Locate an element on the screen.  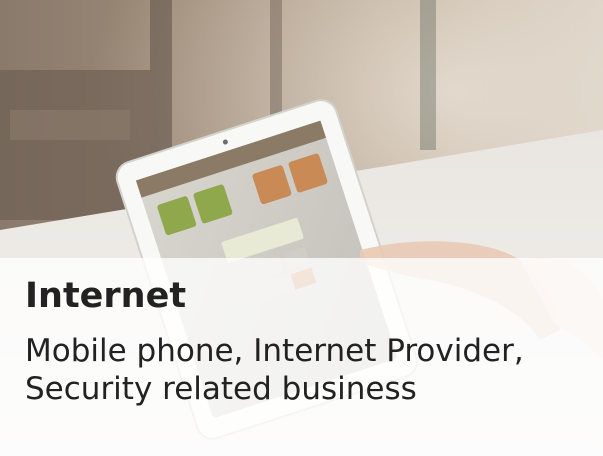
card-title: Internet is located at coordinates (106, 296).